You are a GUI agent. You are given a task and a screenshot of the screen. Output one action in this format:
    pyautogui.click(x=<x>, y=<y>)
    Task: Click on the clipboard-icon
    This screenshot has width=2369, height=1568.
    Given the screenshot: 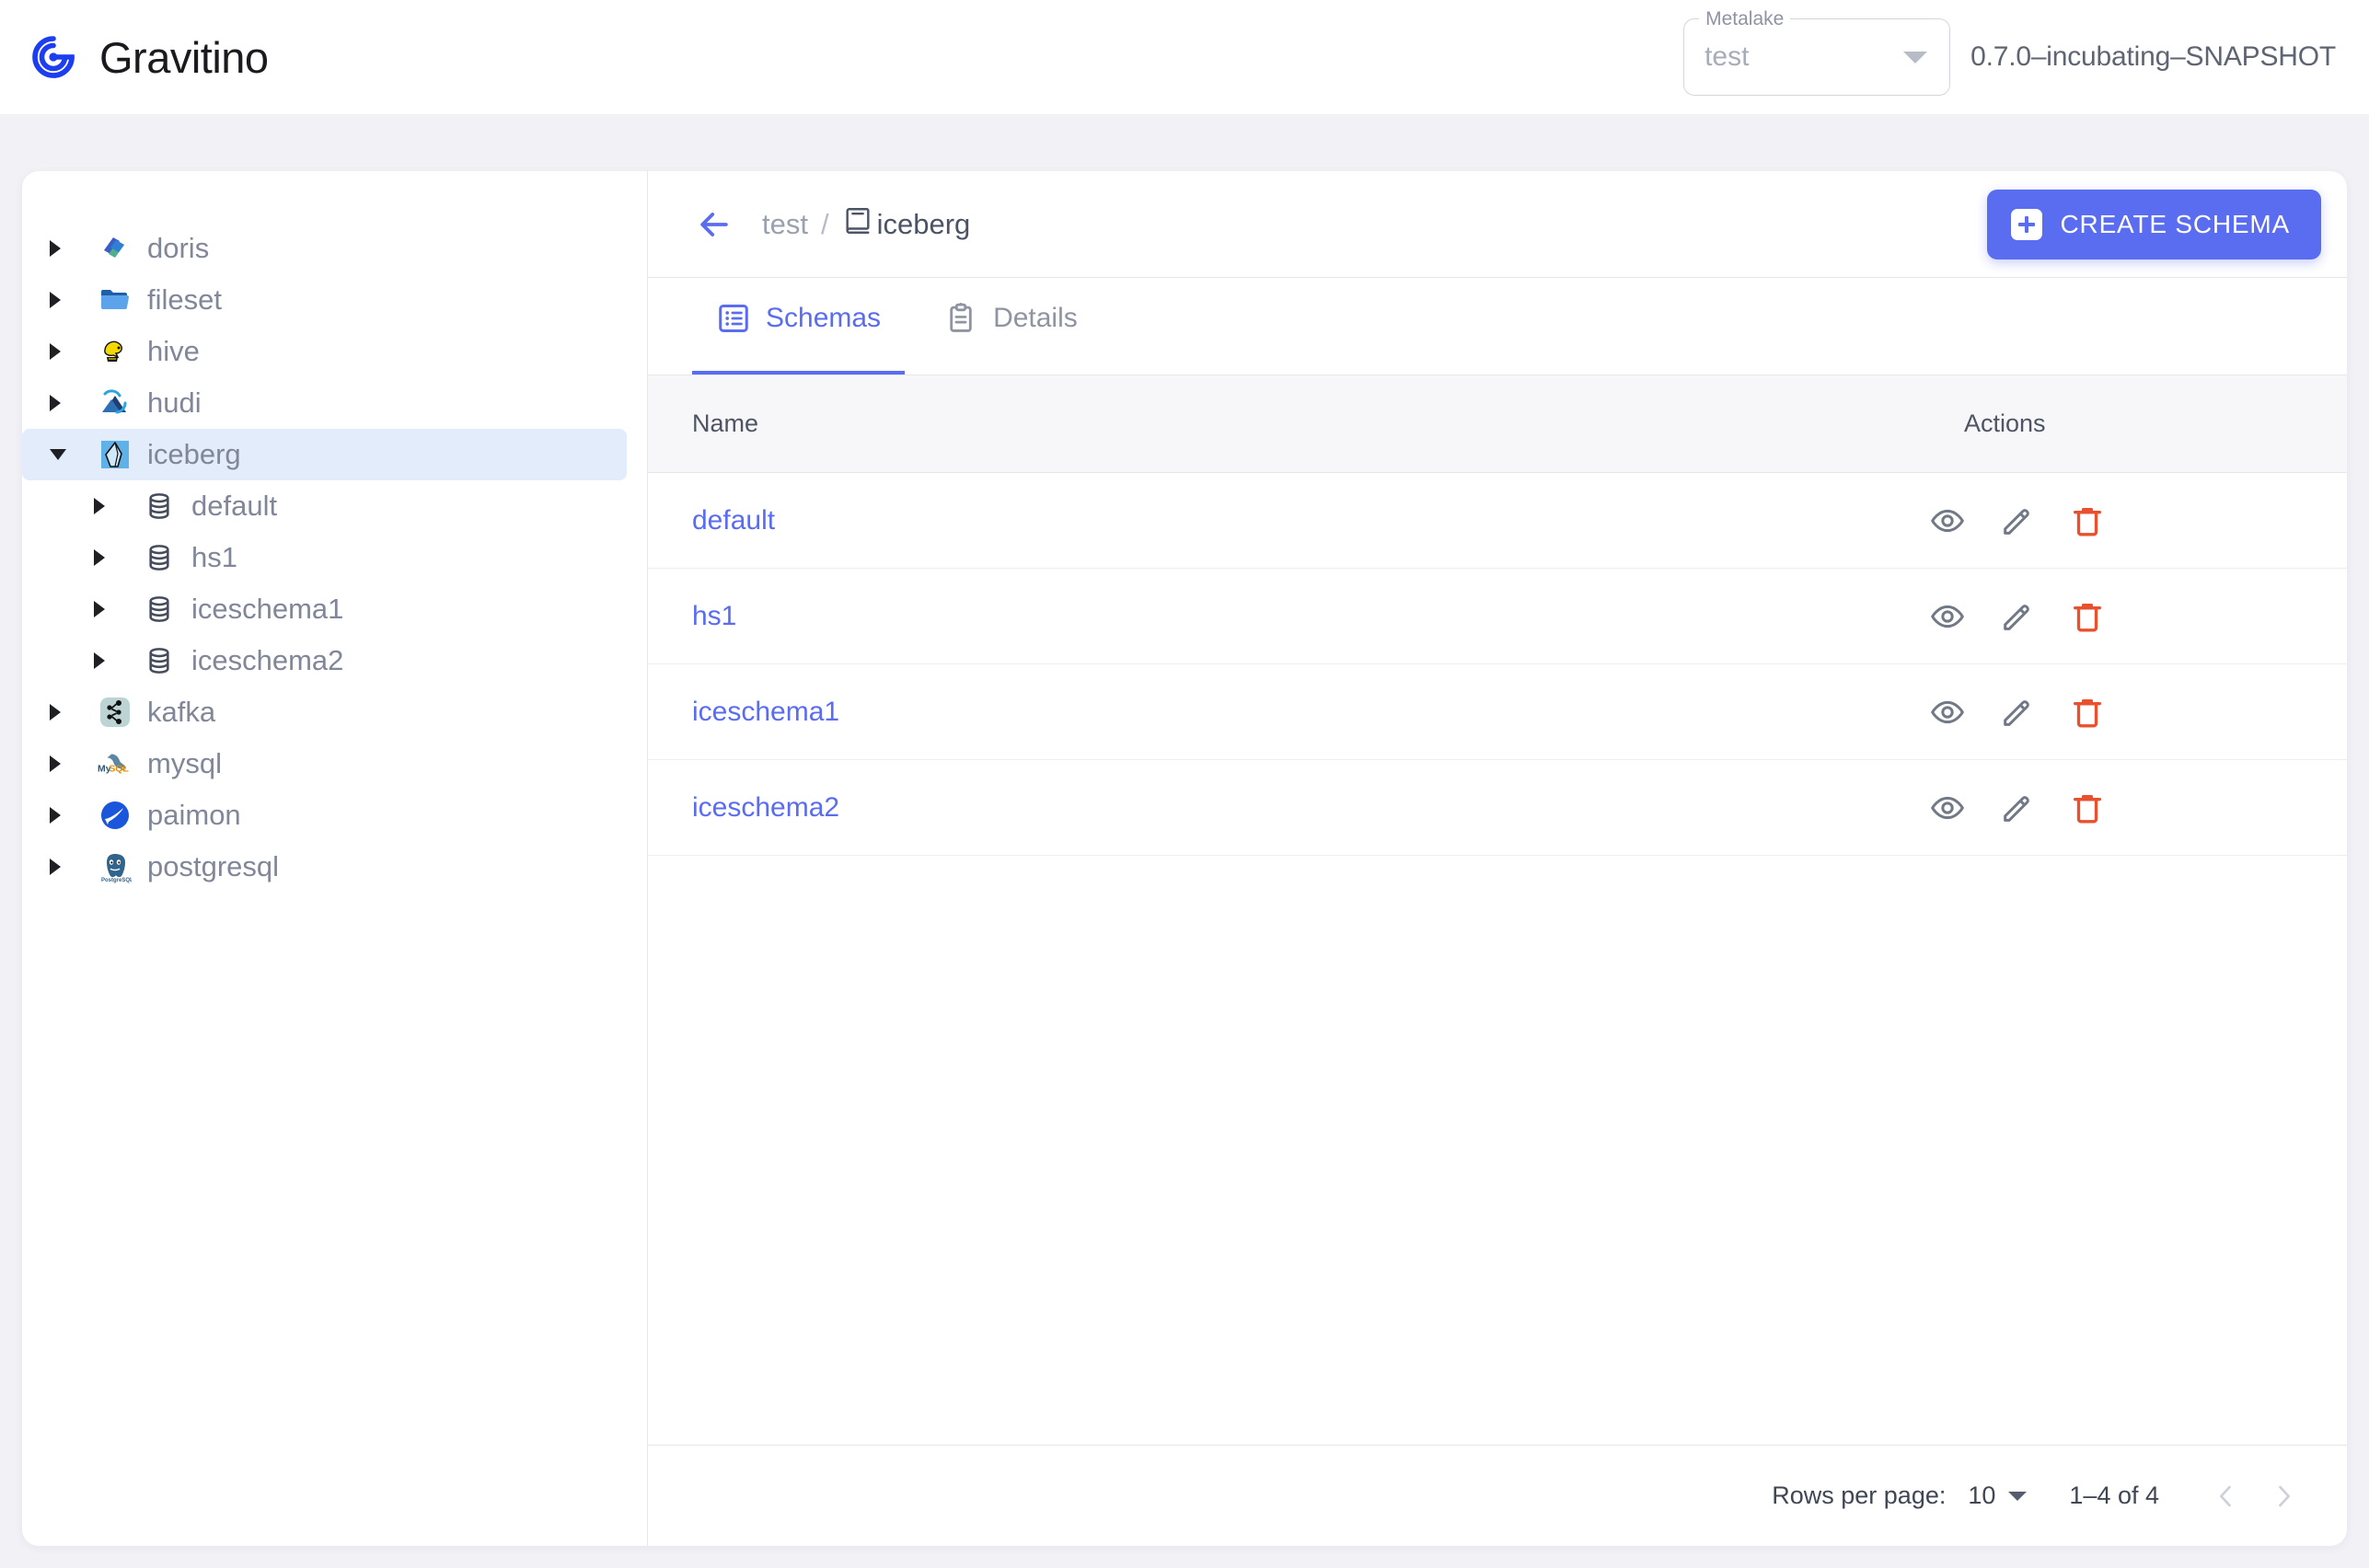 What is the action you would take?
    pyautogui.click(x=960, y=318)
    